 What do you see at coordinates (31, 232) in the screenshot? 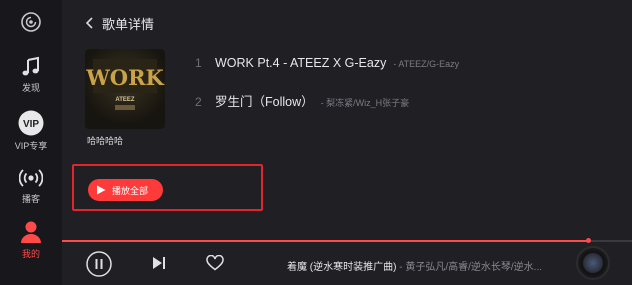
I see `user-icon` at bounding box center [31, 232].